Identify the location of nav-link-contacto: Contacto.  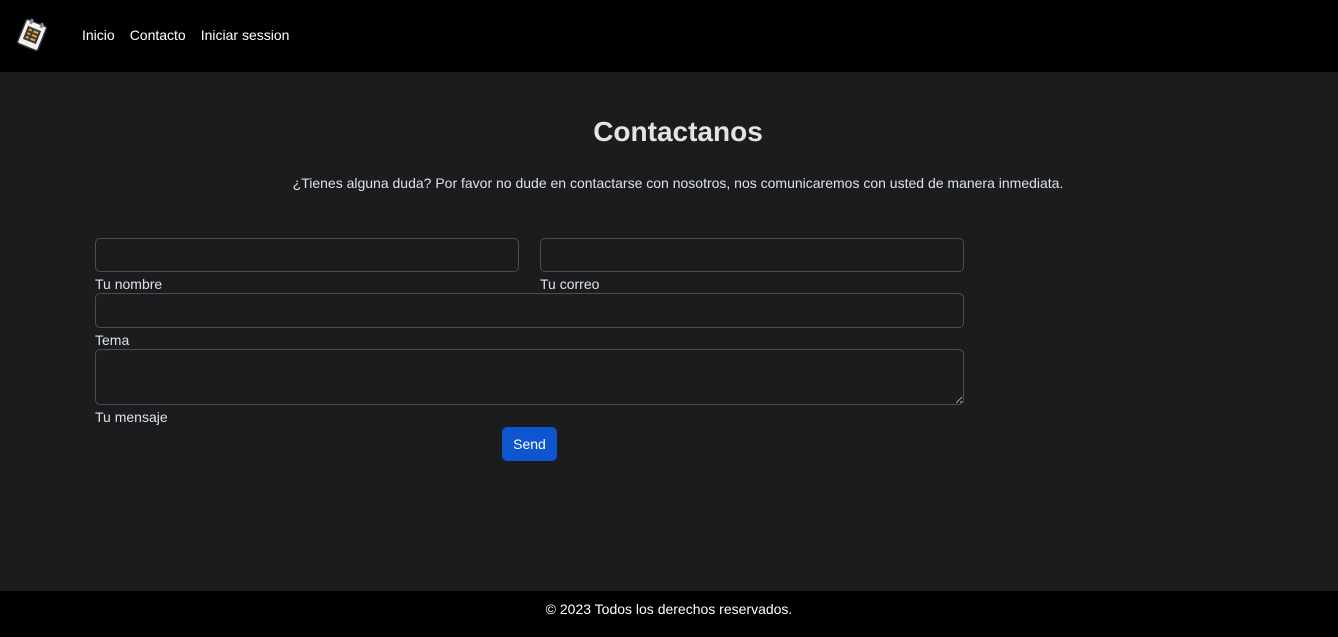
(158, 35).